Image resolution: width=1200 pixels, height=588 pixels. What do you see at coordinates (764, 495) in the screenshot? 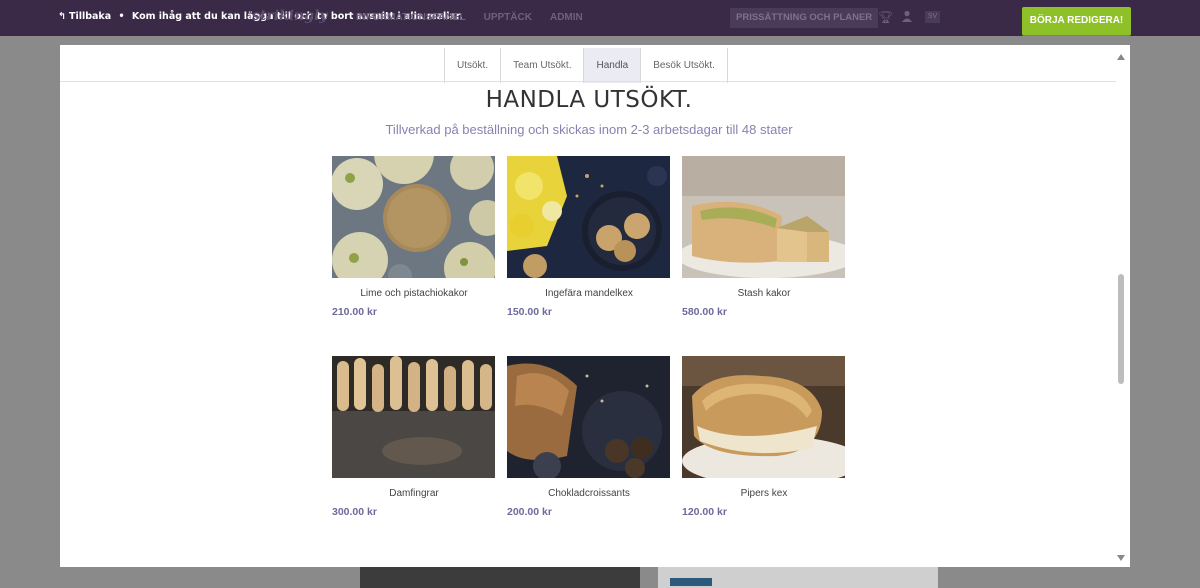
I see `product-name: Pipers kex` at bounding box center [764, 495].